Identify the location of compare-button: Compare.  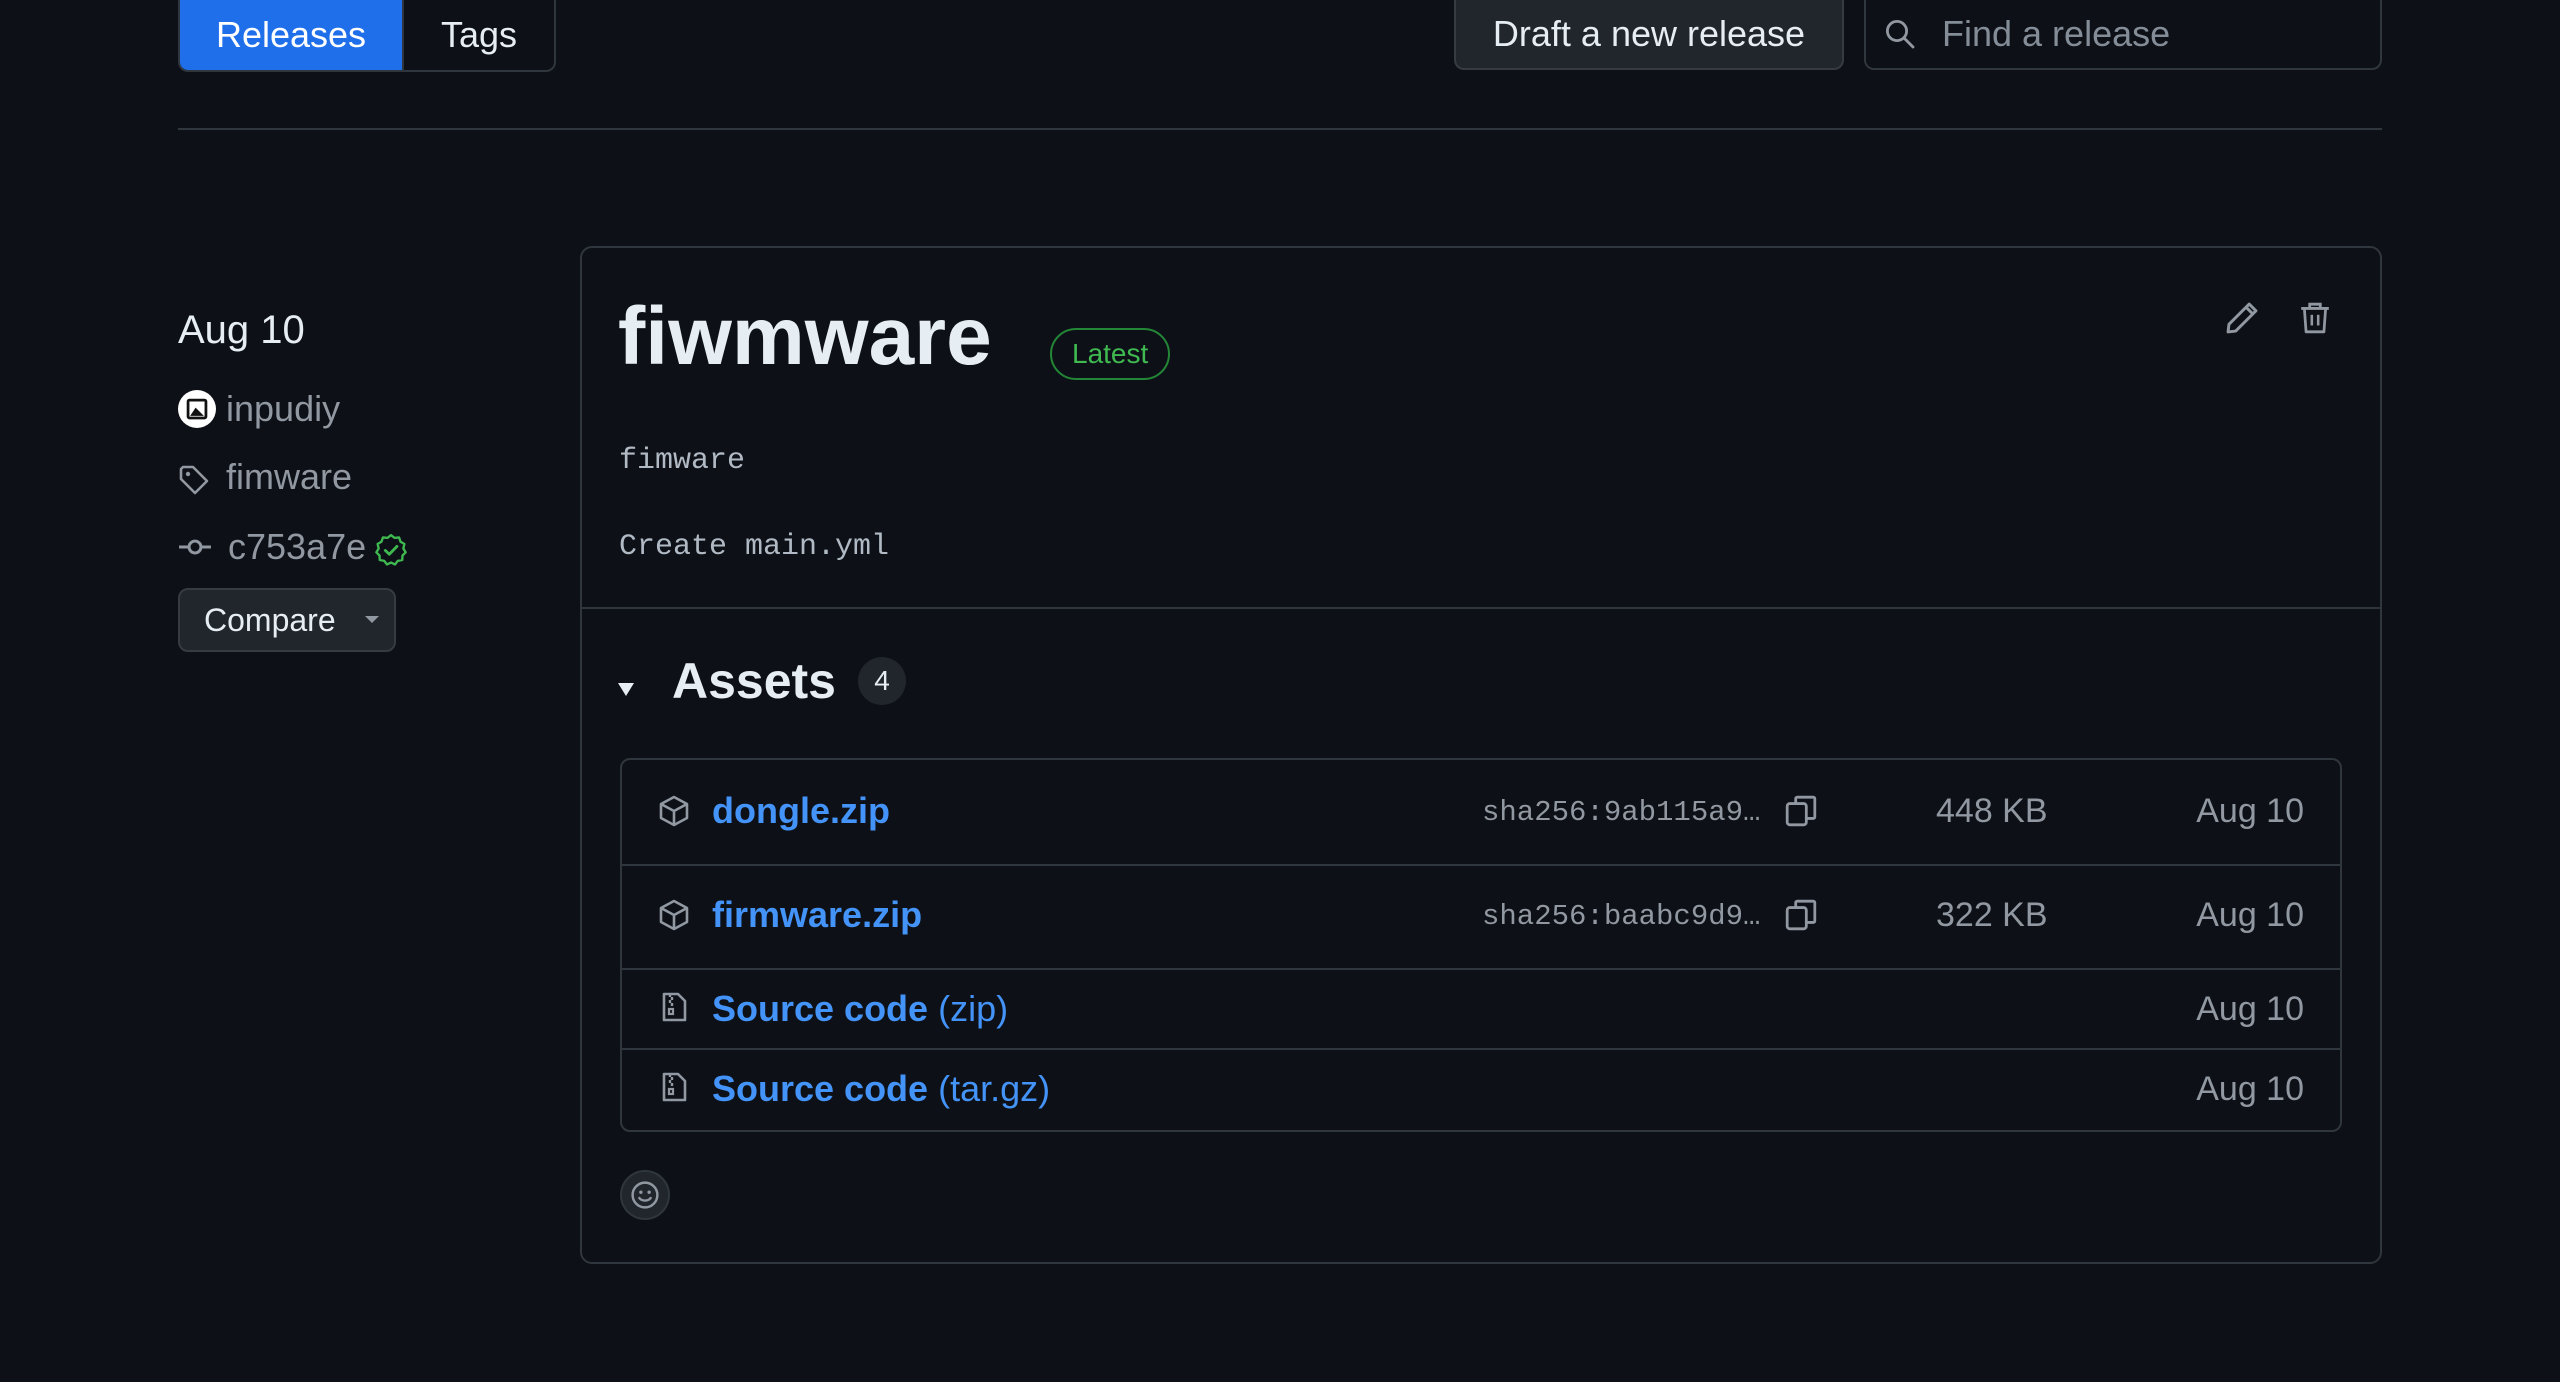
(287, 620).